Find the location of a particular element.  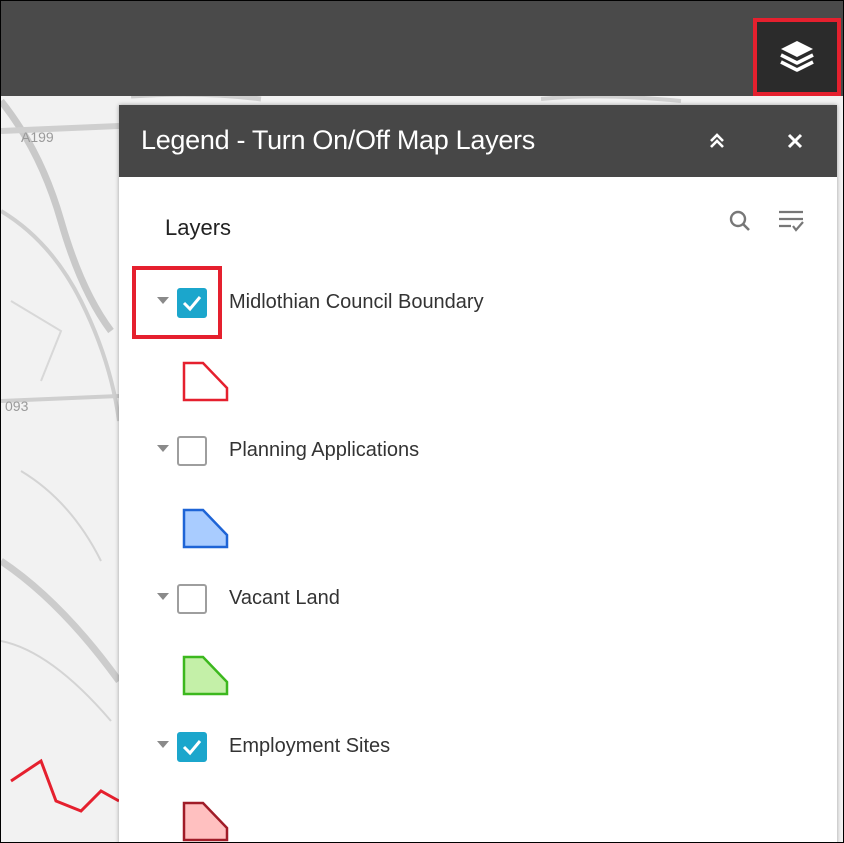

layers-button is located at coordinates (797, 57).